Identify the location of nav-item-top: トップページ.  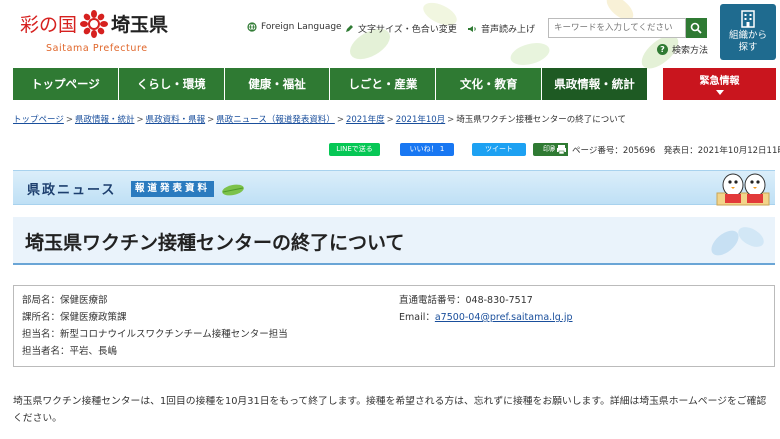
(66, 84).